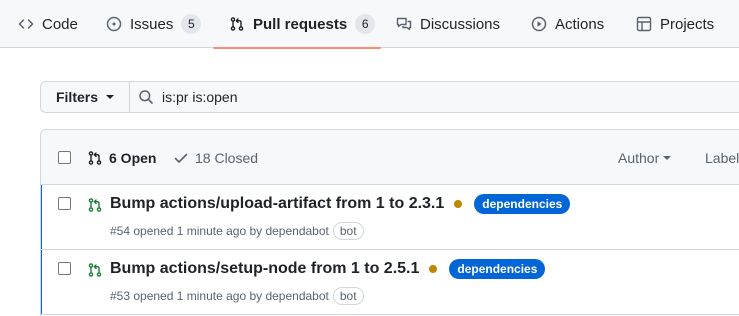 The height and width of the screenshot is (316, 739). I want to click on pr-meta-text: #54 opened 1 minute ago by dependabot, so click(219, 231).